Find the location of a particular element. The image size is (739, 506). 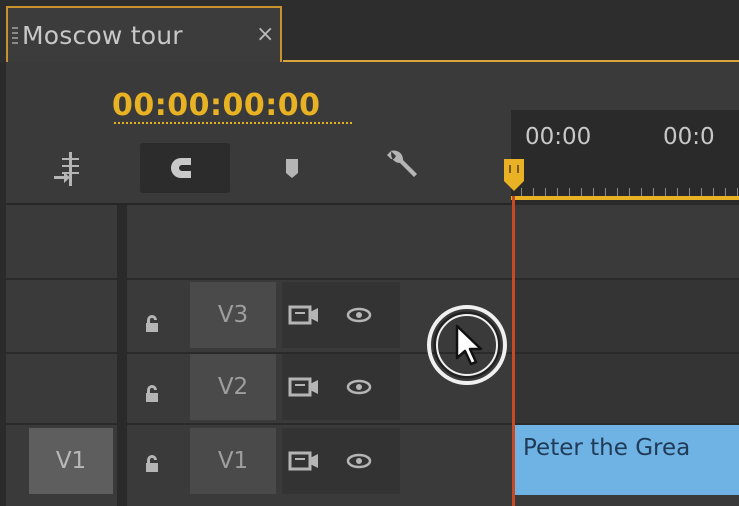

add-marker-icon is located at coordinates (292, 168).